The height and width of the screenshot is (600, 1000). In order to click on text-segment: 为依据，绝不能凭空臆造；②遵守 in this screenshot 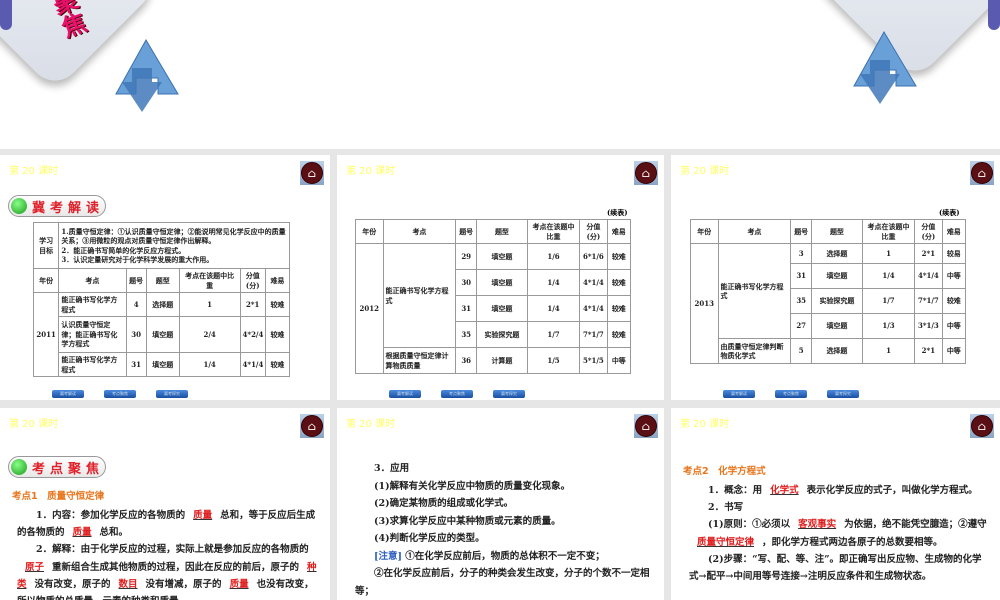, I will do `click(915, 525)`.